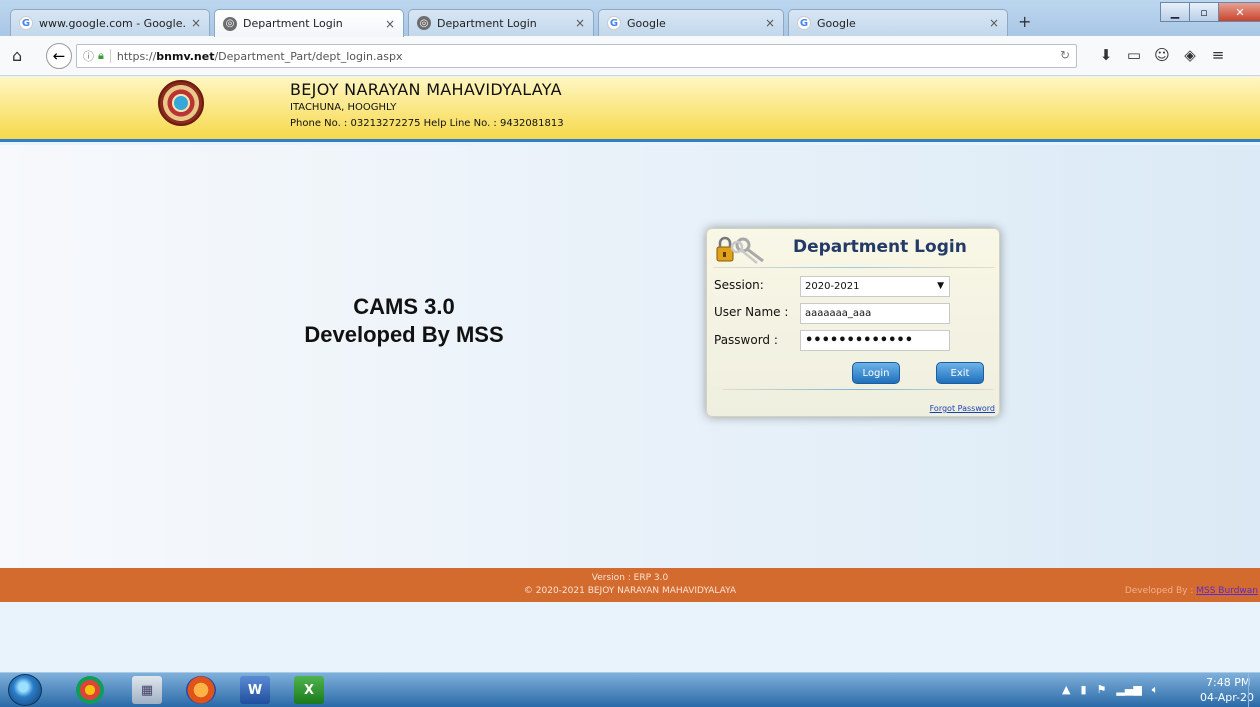 The width and height of the screenshot is (1260, 707). Describe the element at coordinates (136, 56) in the screenshot. I see `url-prefix: https://` at that location.